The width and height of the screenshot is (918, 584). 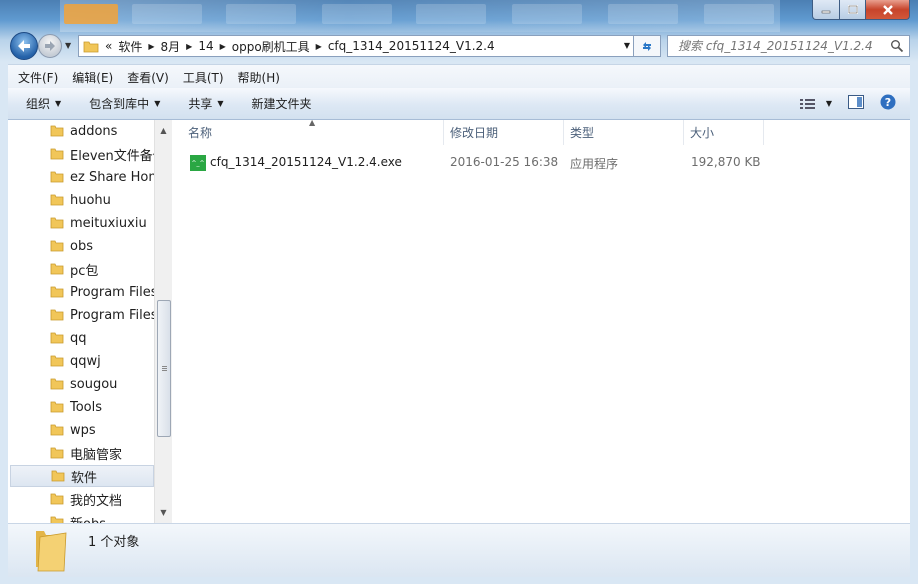 What do you see at coordinates (119, 104) in the screenshot?
I see `include-library-label: 包含到库中` at bounding box center [119, 104].